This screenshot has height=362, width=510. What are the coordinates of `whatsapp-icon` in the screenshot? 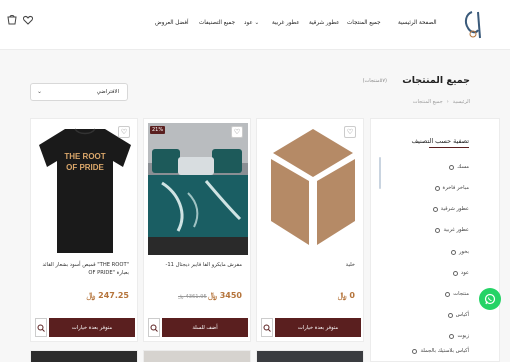 It's located at (490, 299).